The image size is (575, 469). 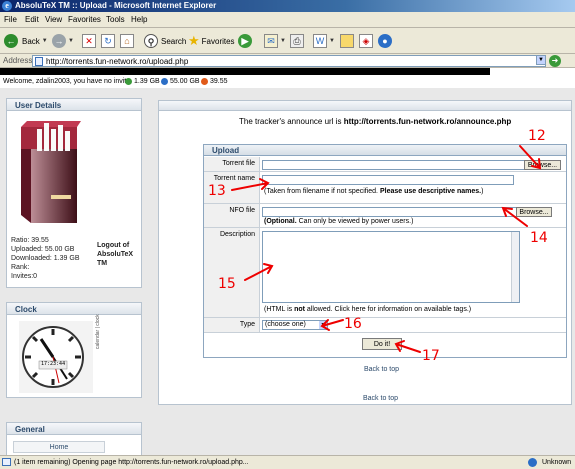 I want to click on torrent-file-input, so click(x=394, y=165).